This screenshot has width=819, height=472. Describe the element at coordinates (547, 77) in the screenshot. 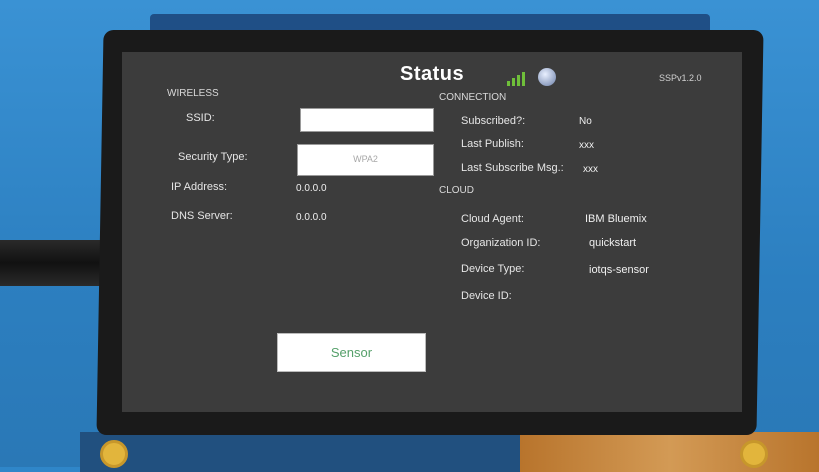

I see `globe-icon` at that location.